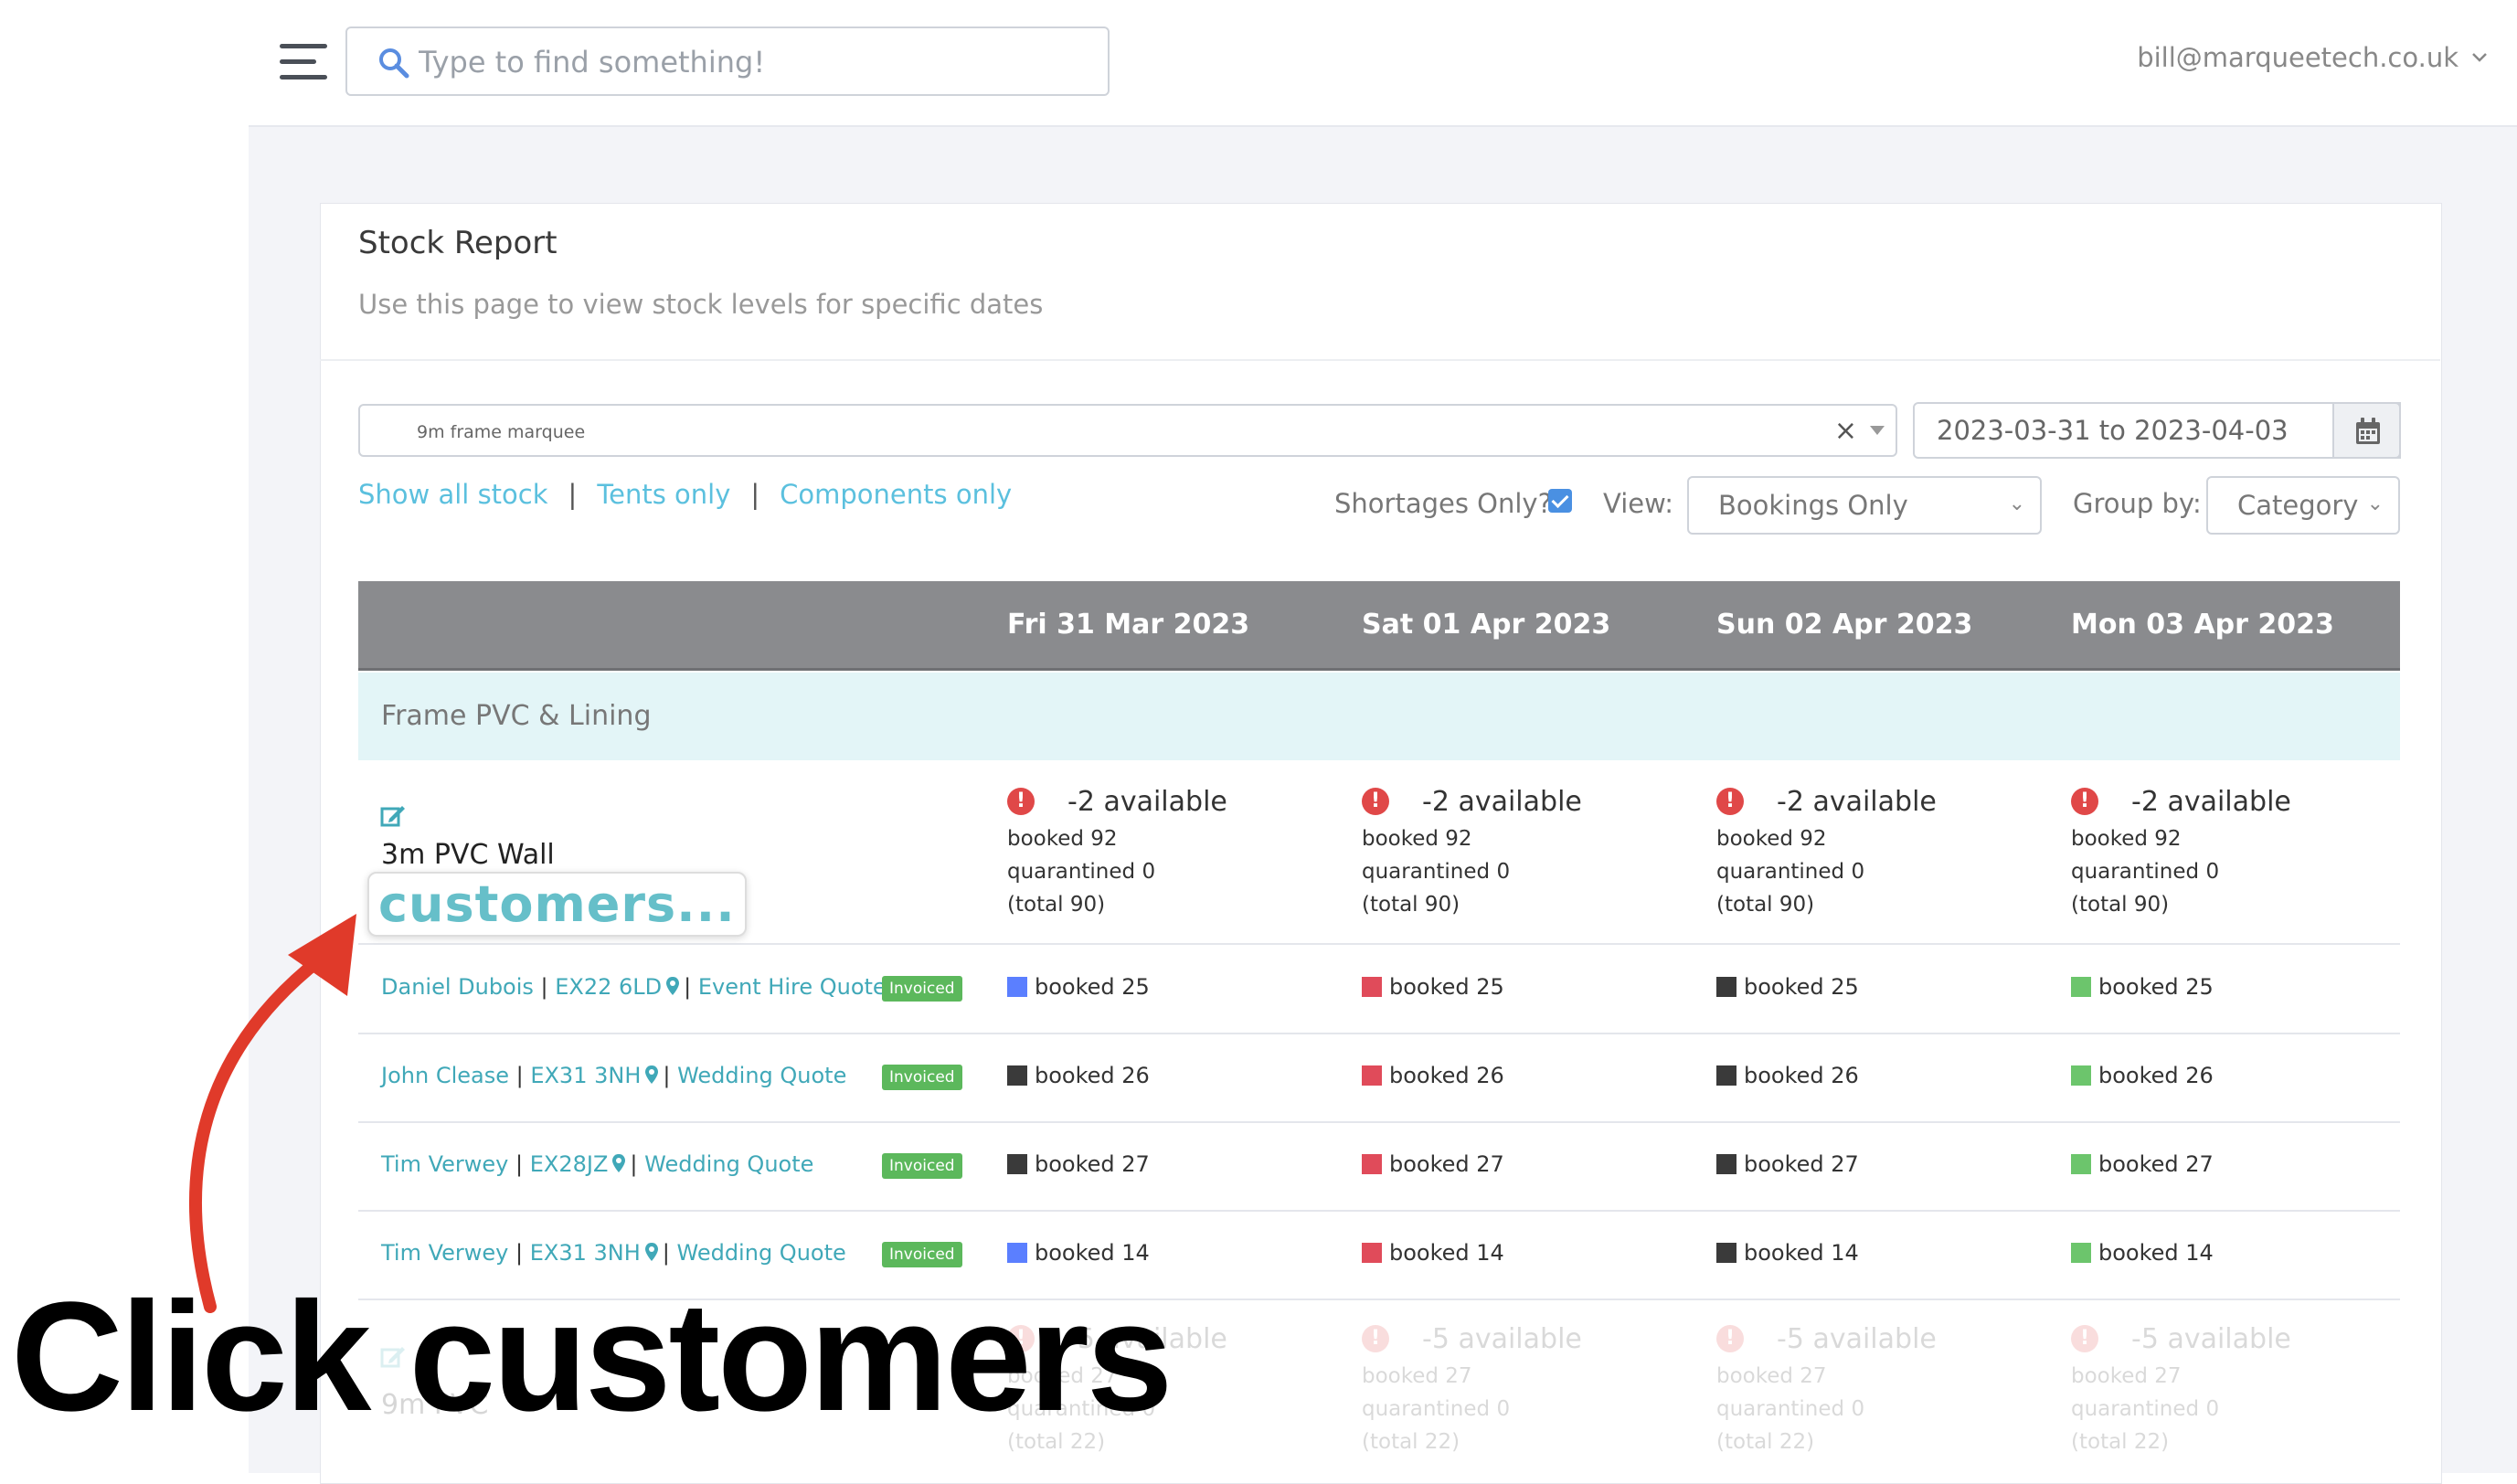 The width and height of the screenshot is (2517, 1484). Describe the element at coordinates (2312, 57) in the screenshot. I see `user-menu: bill@marqueetech.co.uk` at that location.